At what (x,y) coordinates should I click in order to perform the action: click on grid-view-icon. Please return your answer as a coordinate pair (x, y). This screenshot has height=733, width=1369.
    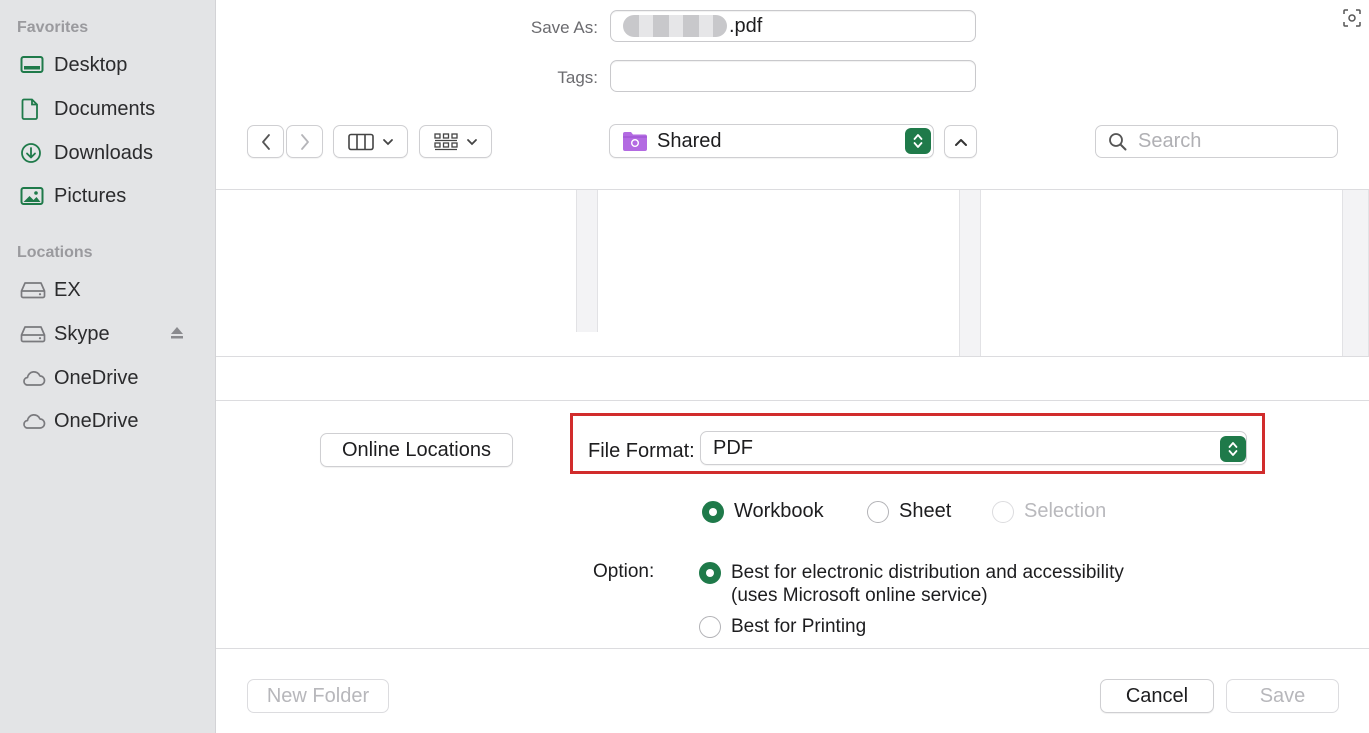
    Looking at the image, I should click on (445, 141).